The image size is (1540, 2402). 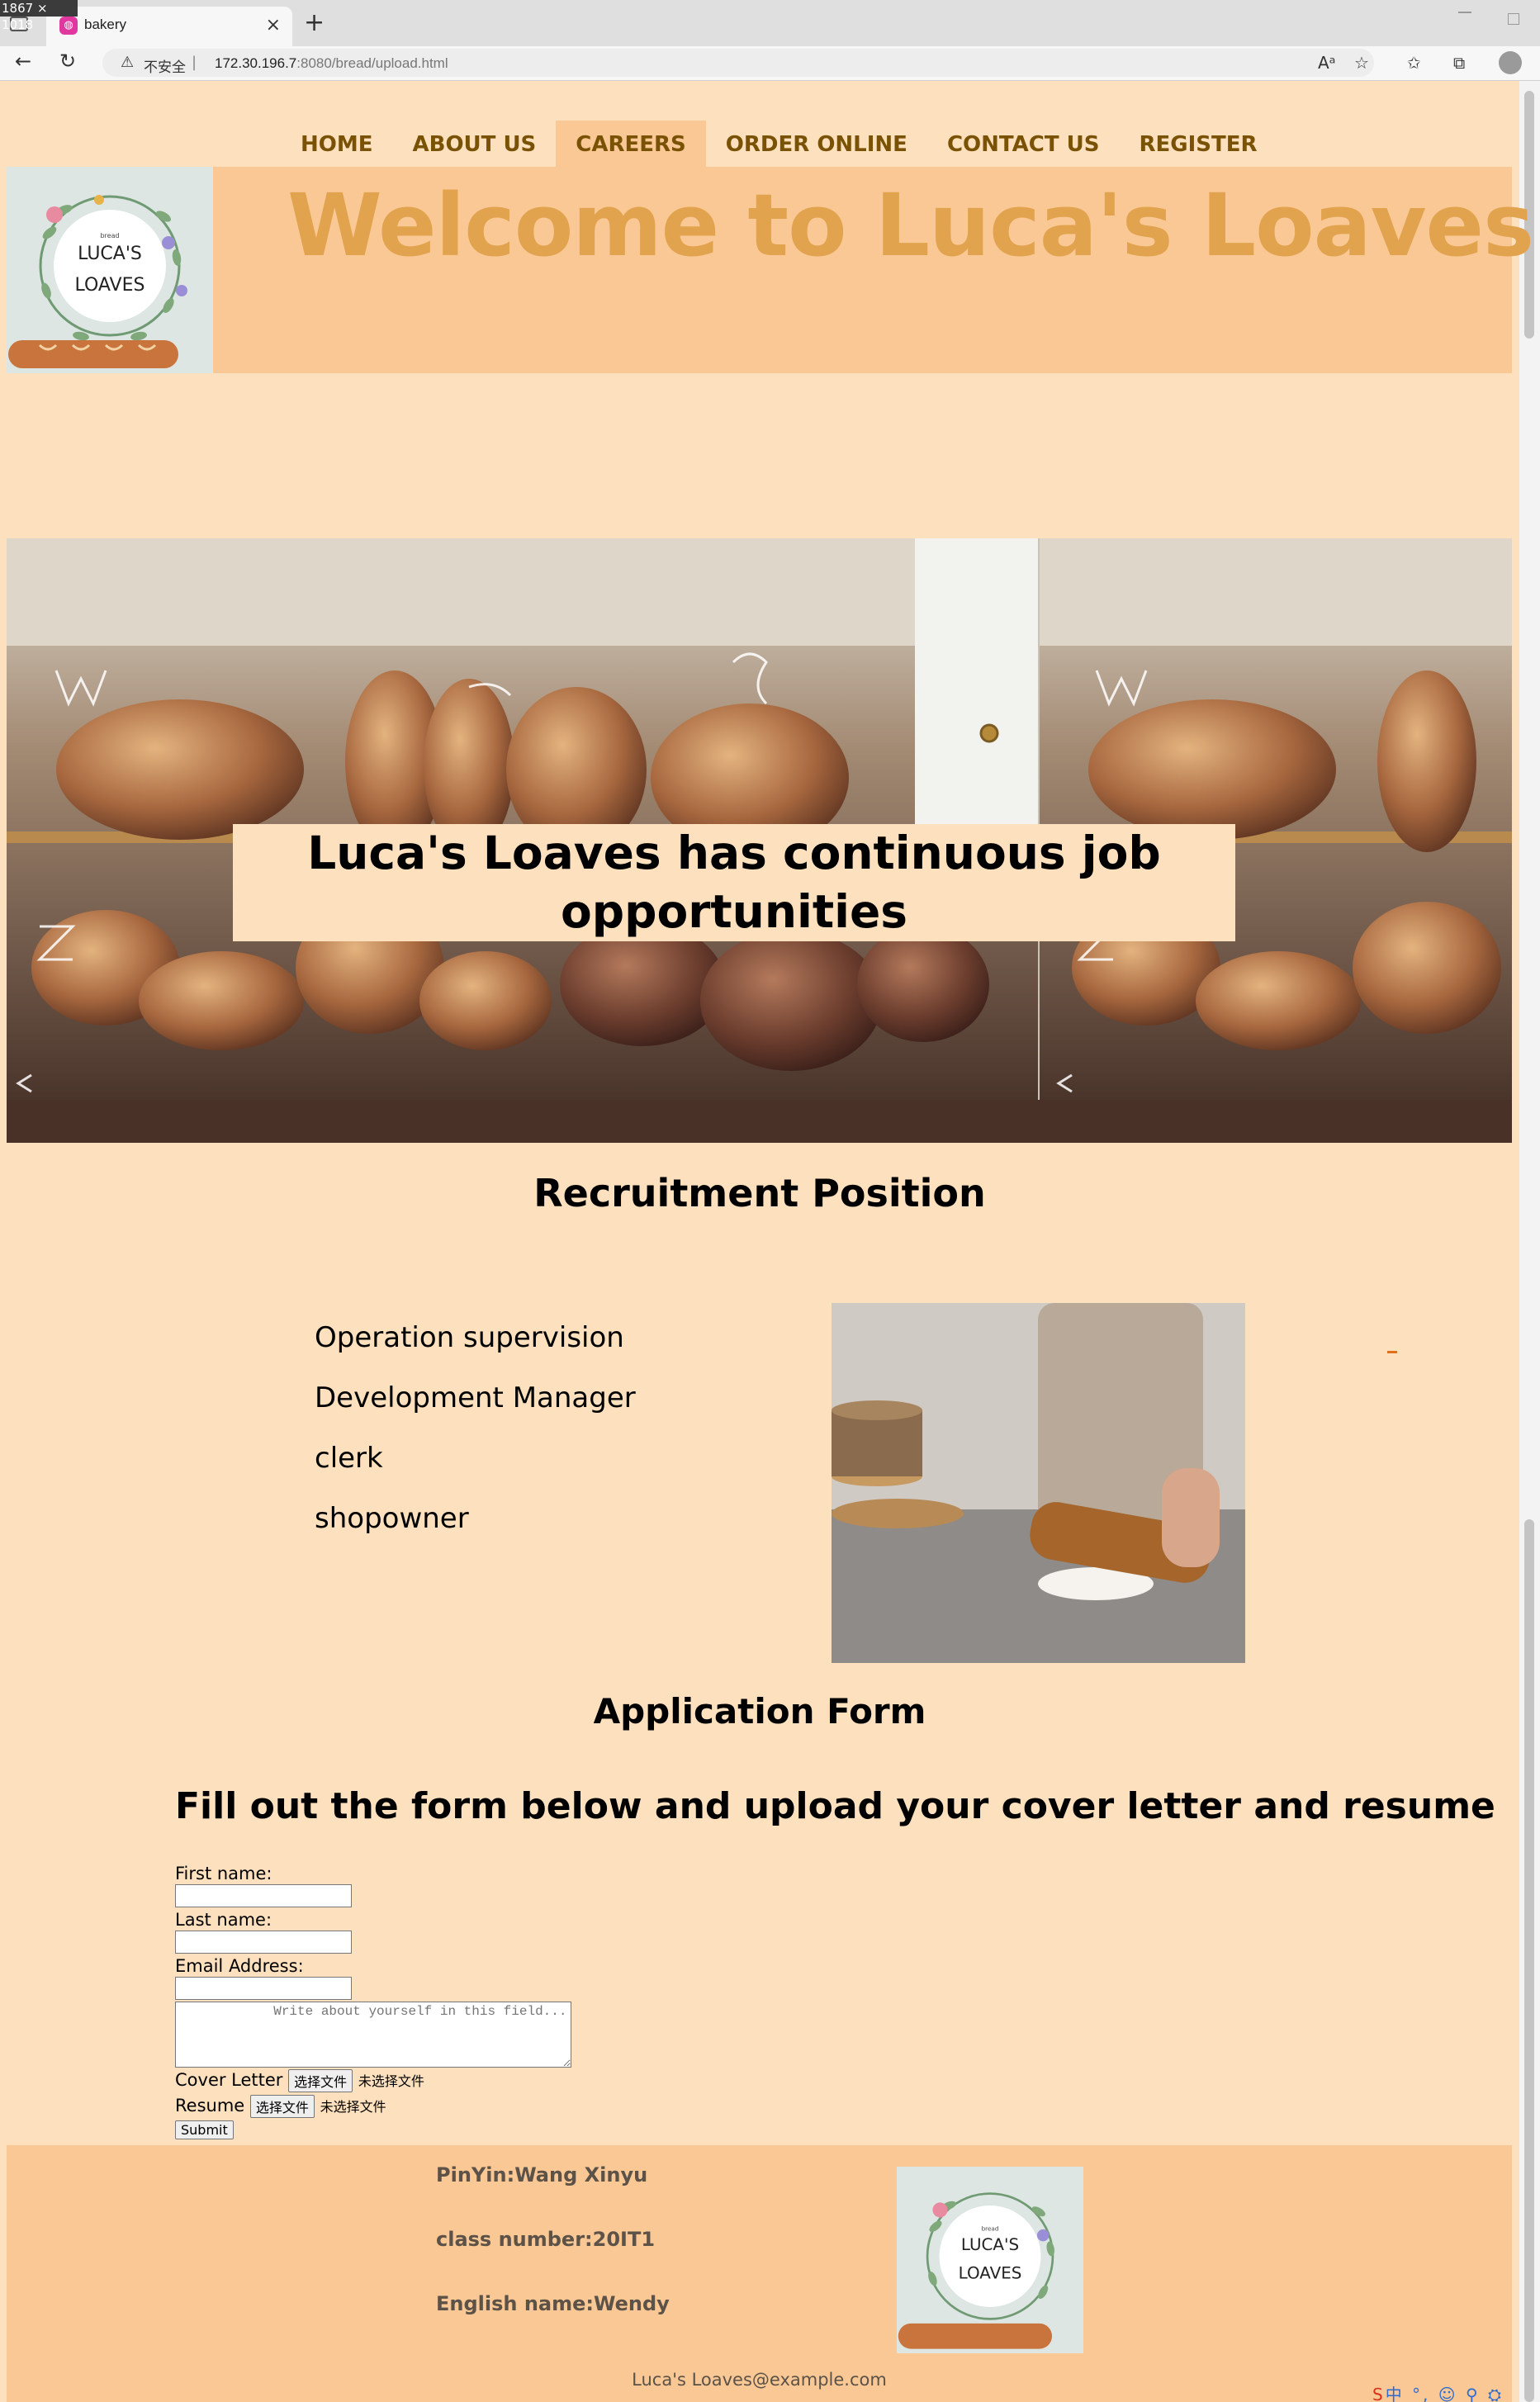 What do you see at coordinates (109, 235) in the screenshot?
I see `logo-small-text: bread` at bounding box center [109, 235].